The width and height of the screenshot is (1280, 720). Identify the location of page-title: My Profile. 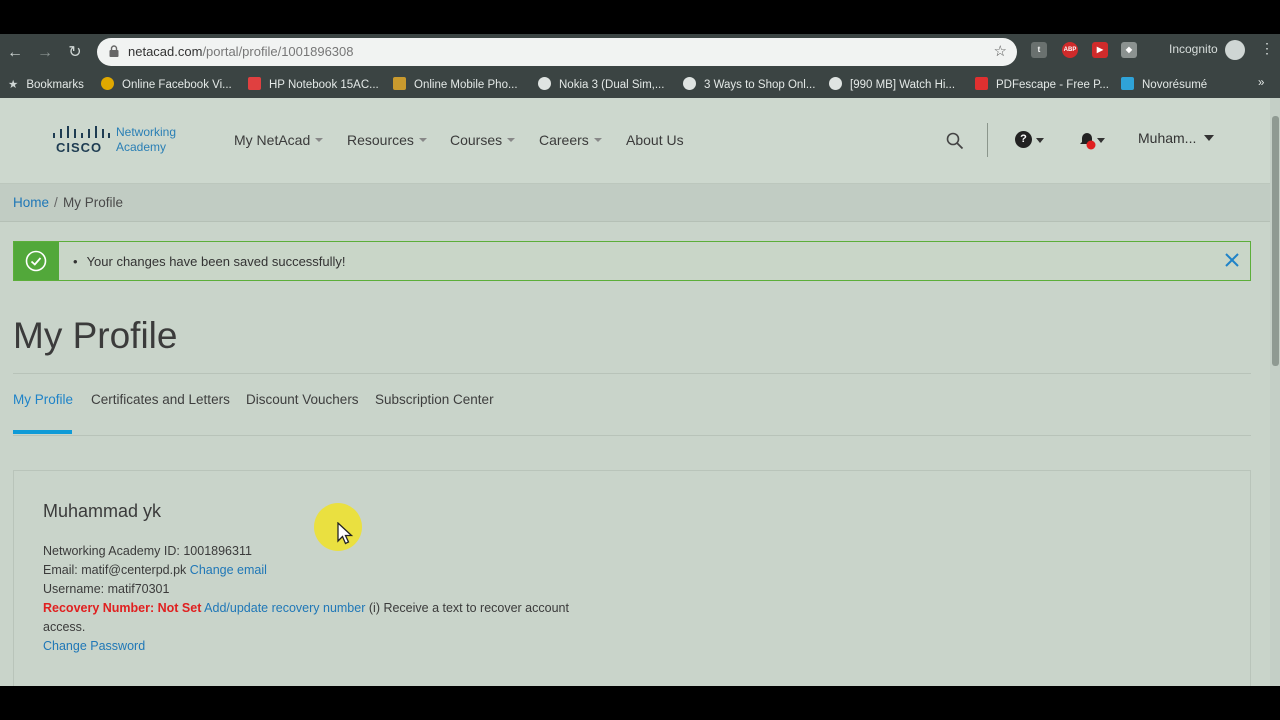
(95, 335).